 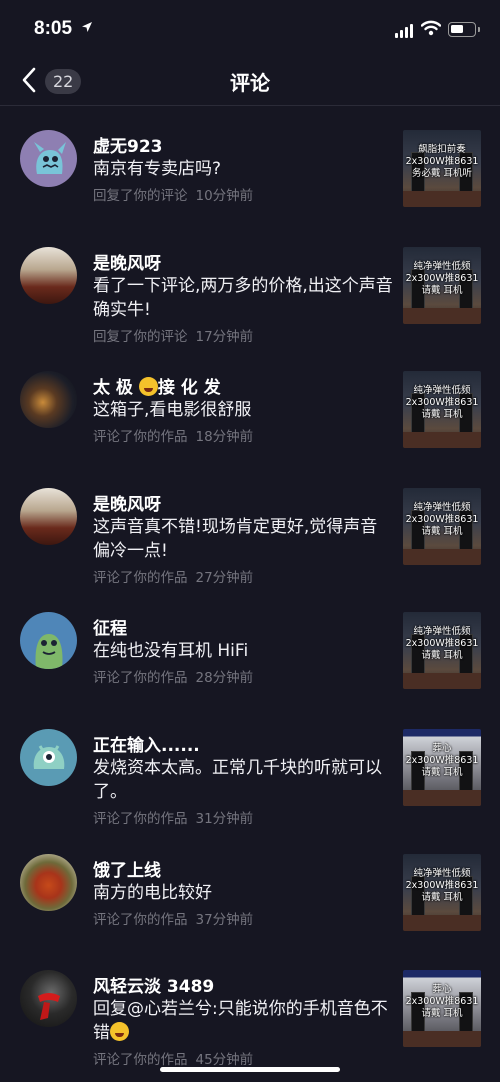 What do you see at coordinates (431, 28) in the screenshot?
I see `wifi-icon` at bounding box center [431, 28].